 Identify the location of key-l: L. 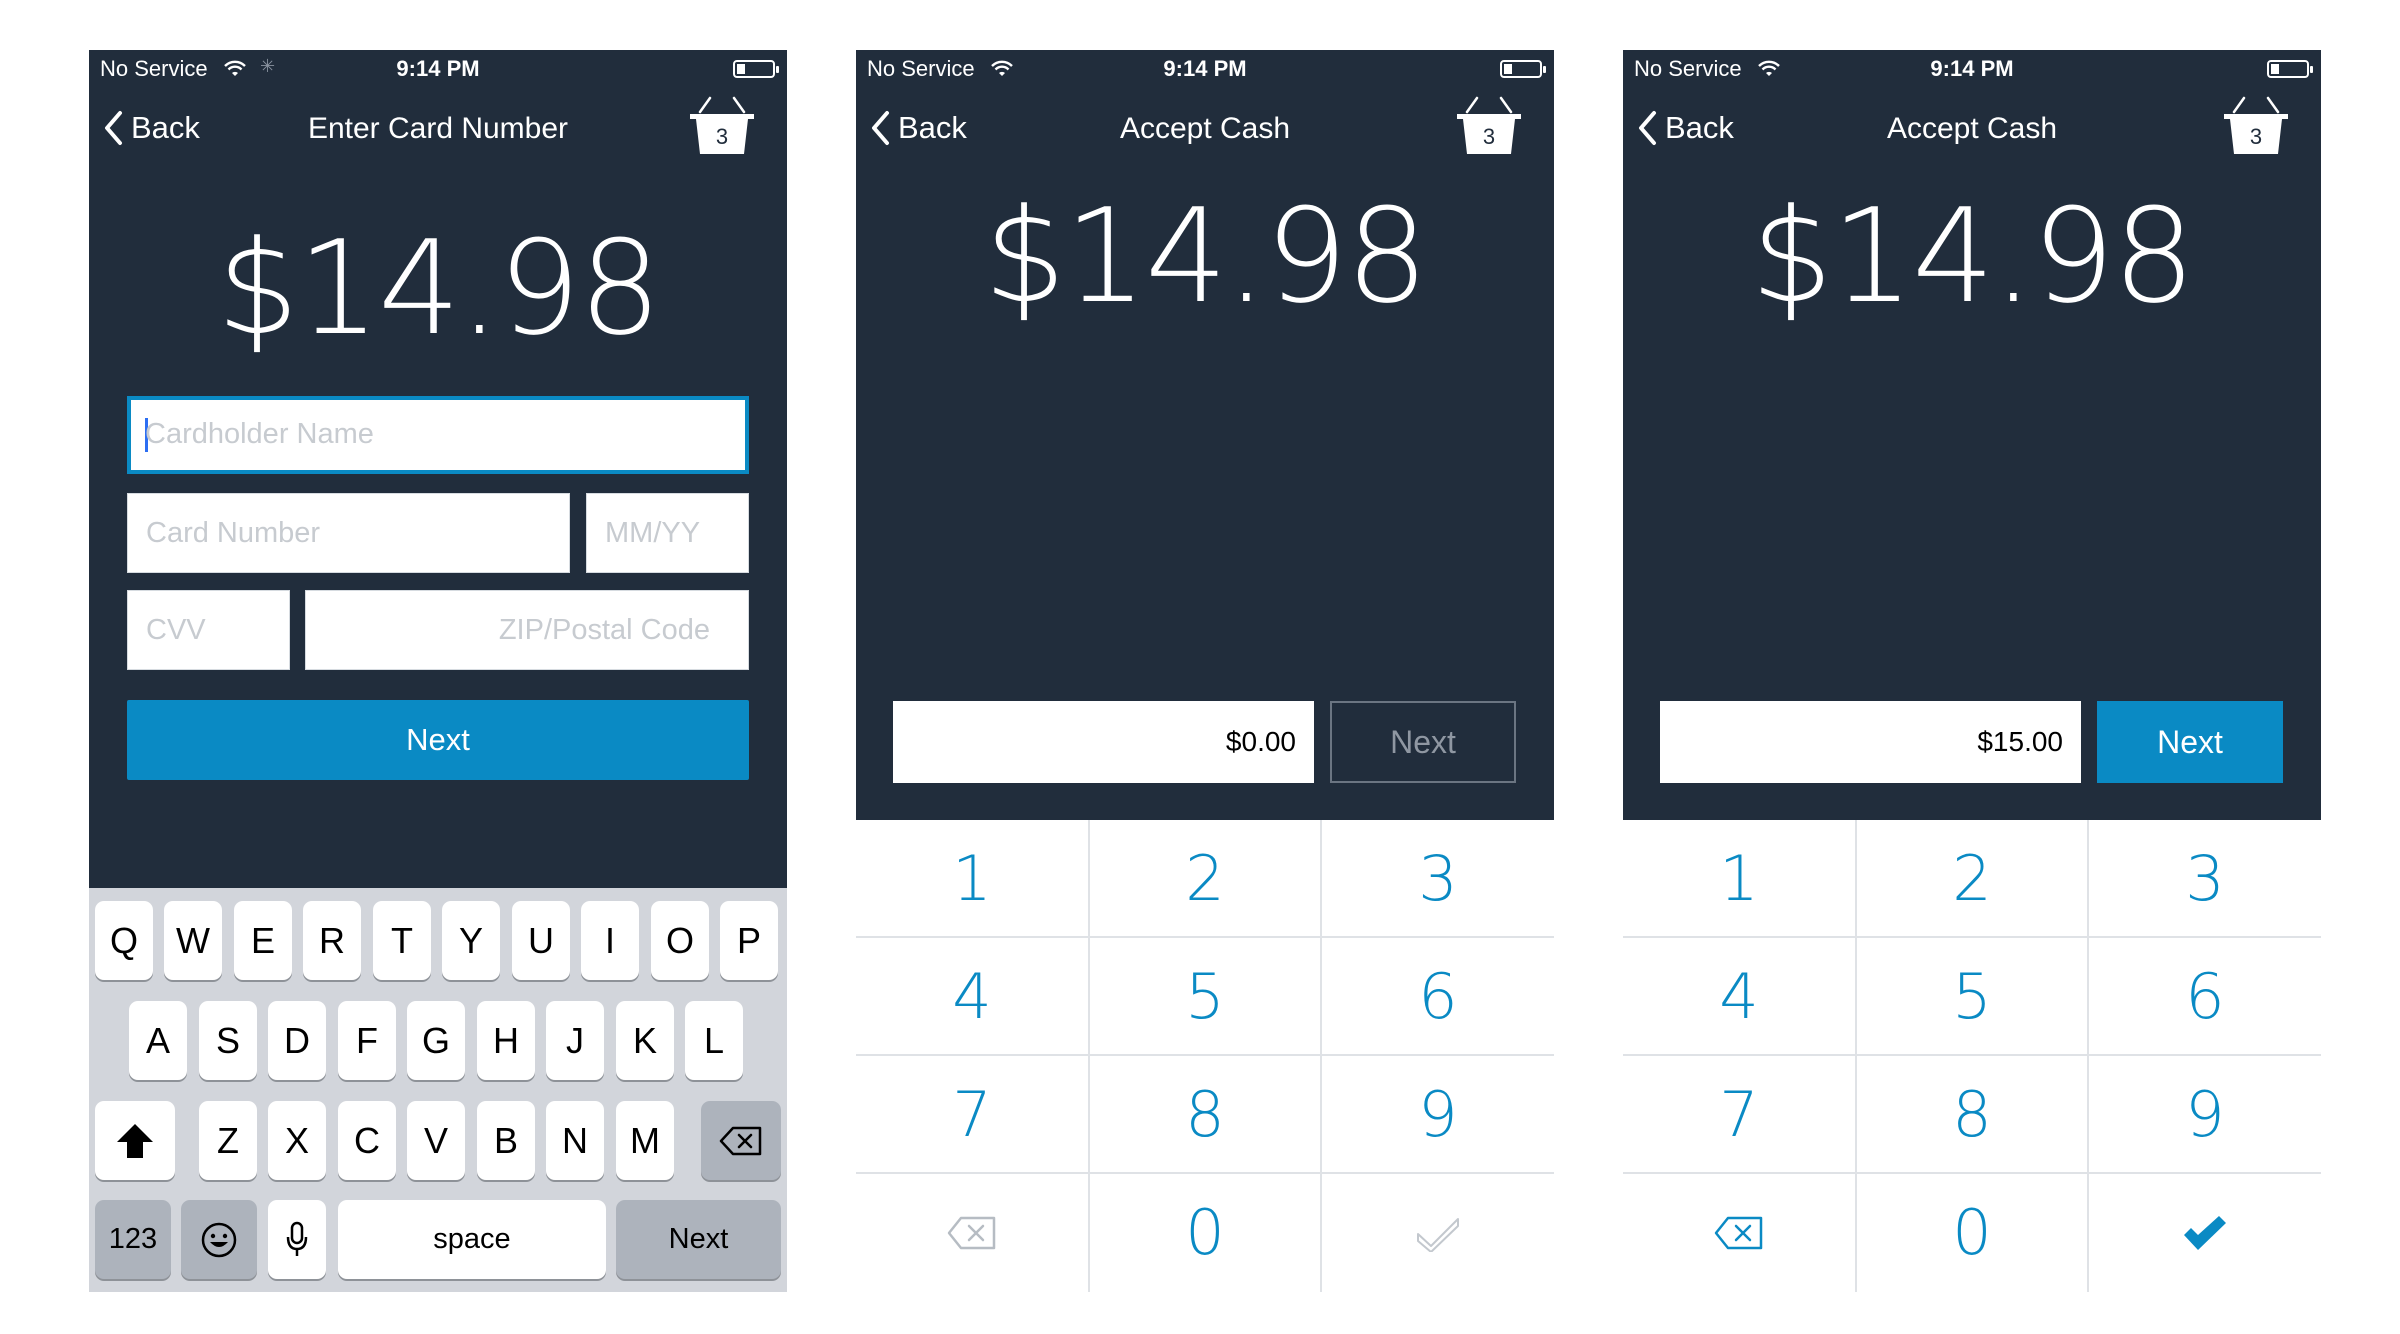
(714, 1040).